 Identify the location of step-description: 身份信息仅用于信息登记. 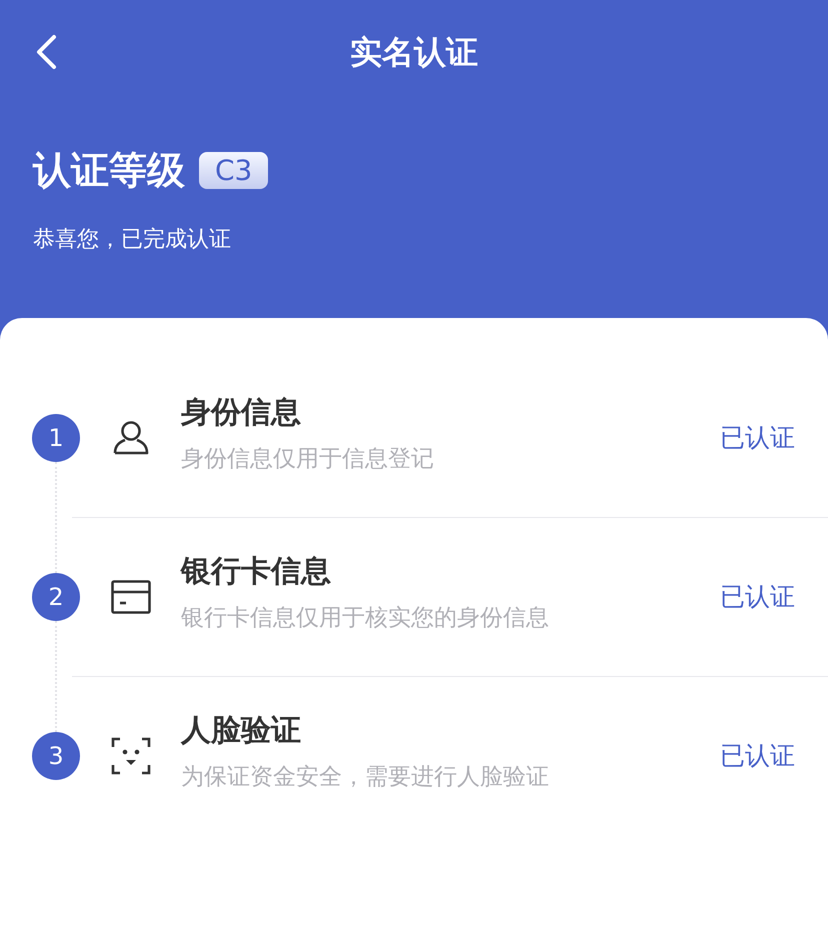
(308, 459).